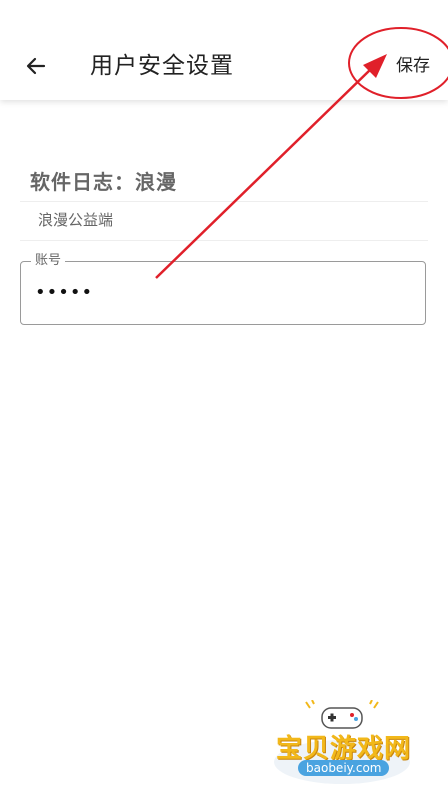 The width and height of the screenshot is (448, 796). I want to click on app-header: 用户安全设置 保存, so click(224, 50).